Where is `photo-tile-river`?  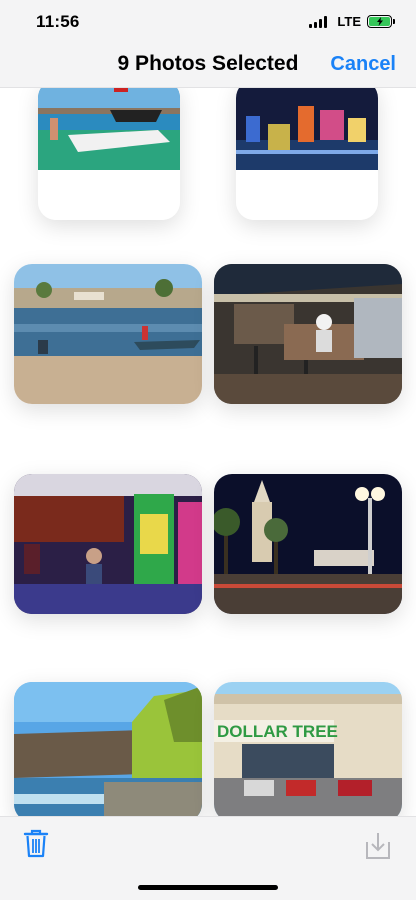
photo-tile-river is located at coordinates (108, 749).